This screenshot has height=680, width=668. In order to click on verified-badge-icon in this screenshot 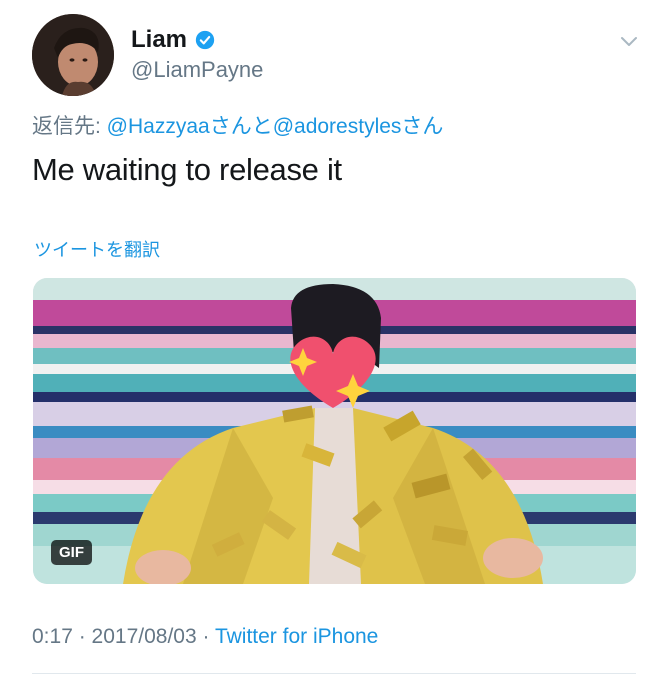, I will do `click(205, 40)`.